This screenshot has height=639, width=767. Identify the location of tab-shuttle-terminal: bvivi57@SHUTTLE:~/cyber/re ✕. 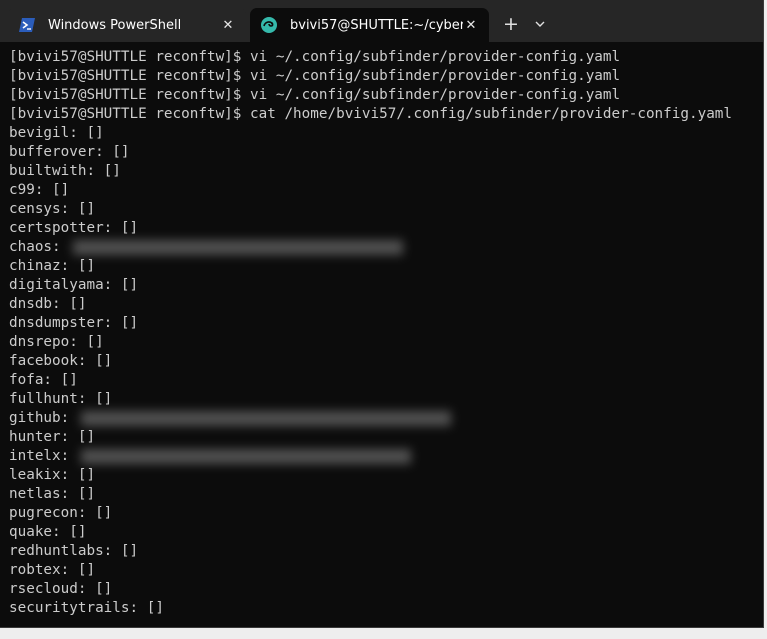
(369, 25).